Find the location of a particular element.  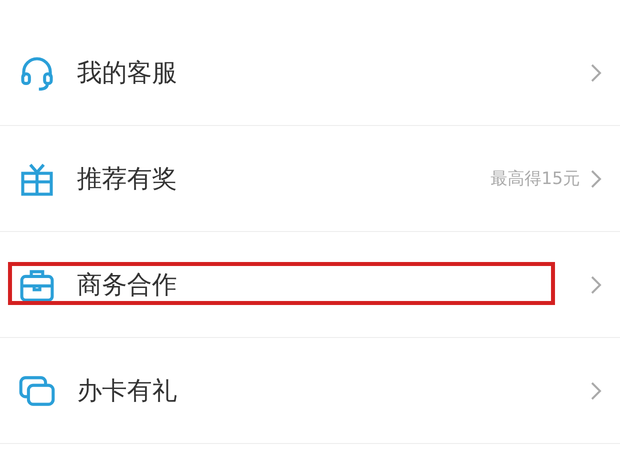

item-label: 商务合作 is located at coordinates (127, 285).